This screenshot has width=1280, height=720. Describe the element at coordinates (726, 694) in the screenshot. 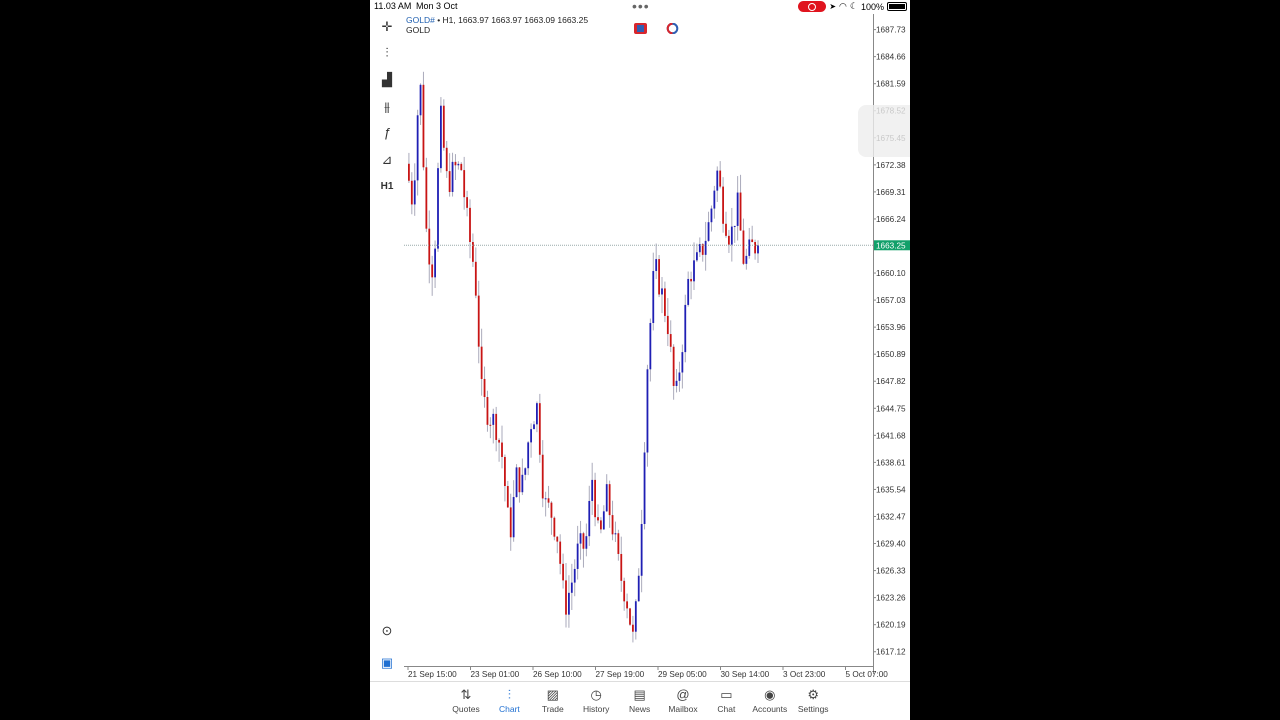

I see `chat-icon: ▭` at that location.